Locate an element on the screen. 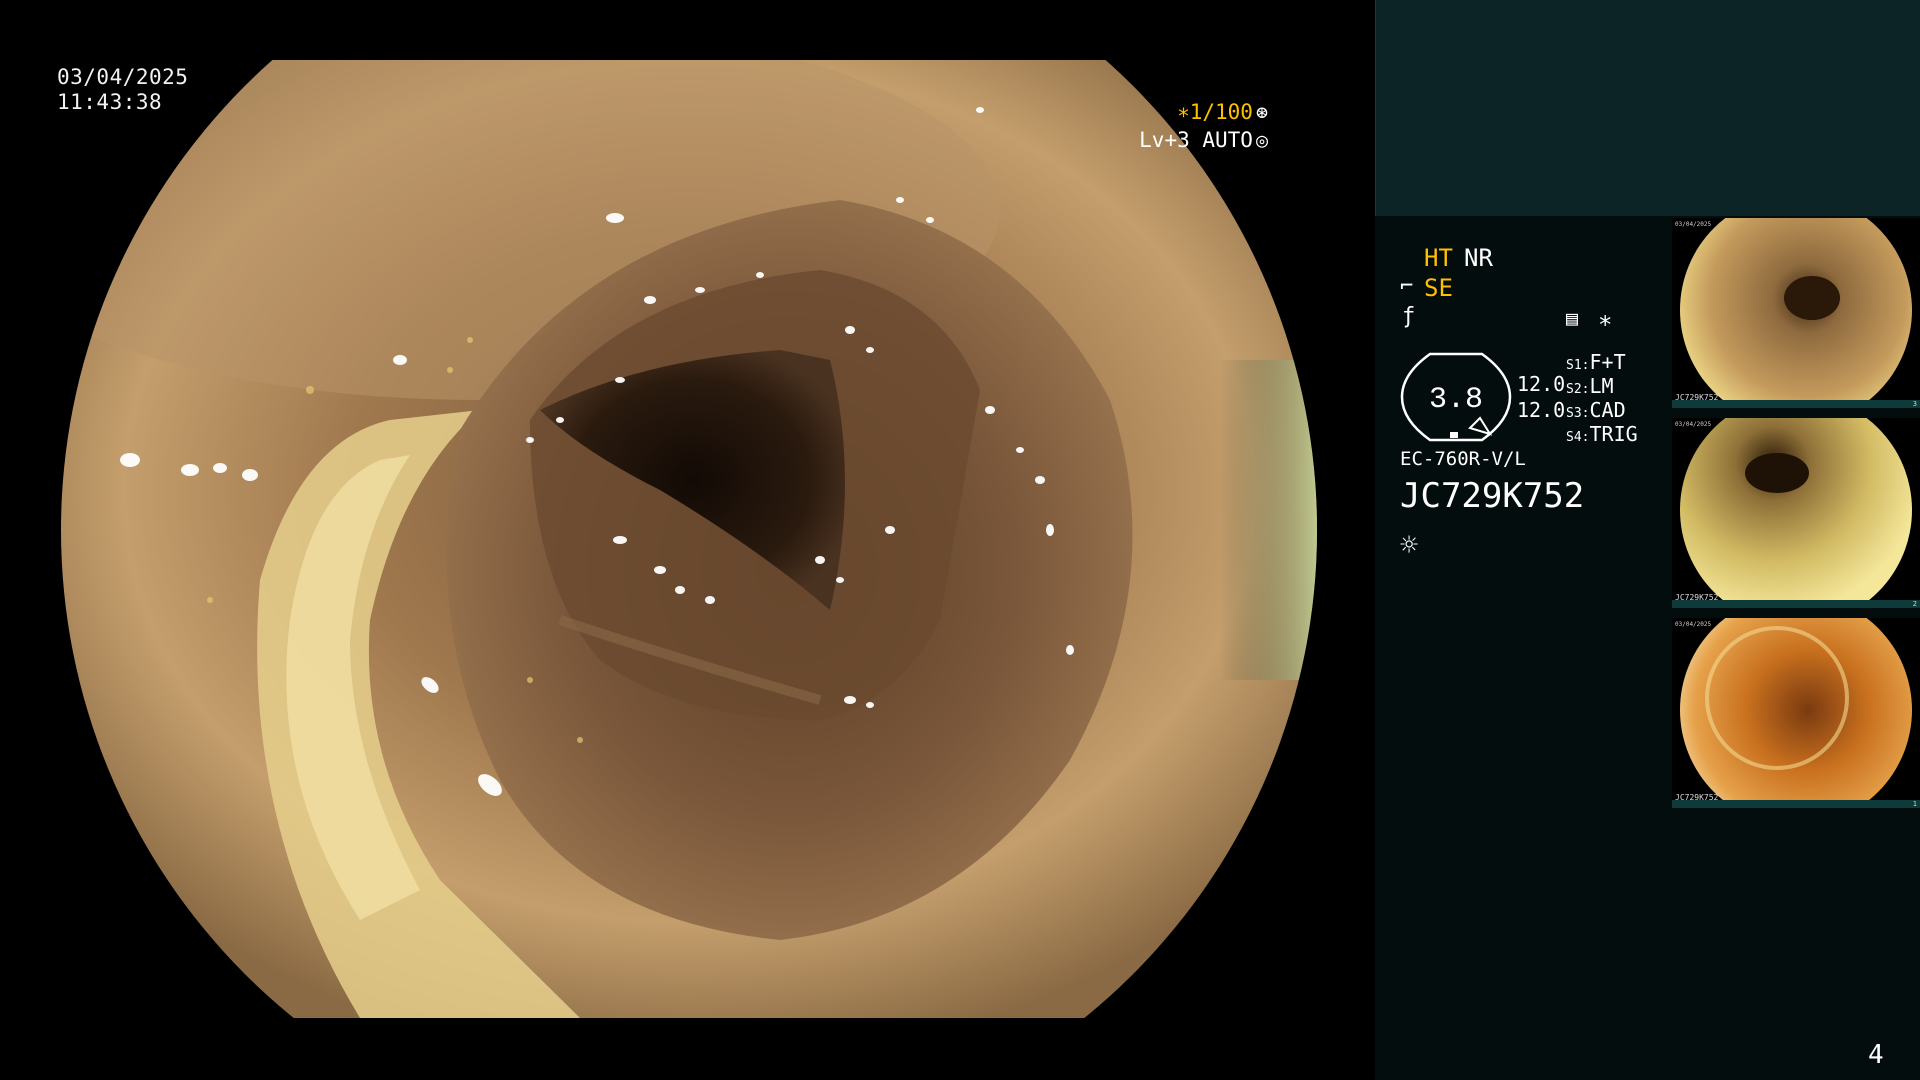 The image size is (1920, 1080). switch-s2-label: LM is located at coordinates (1601, 386).